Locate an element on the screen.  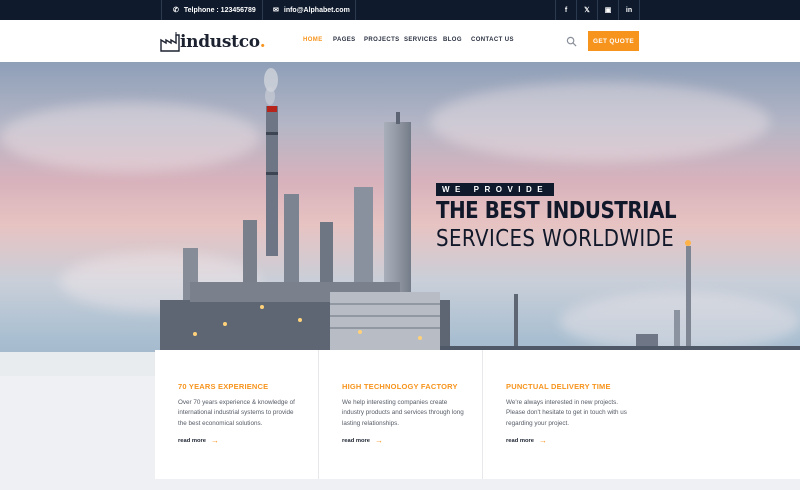
logo: industco. is located at coordinates (213, 42).